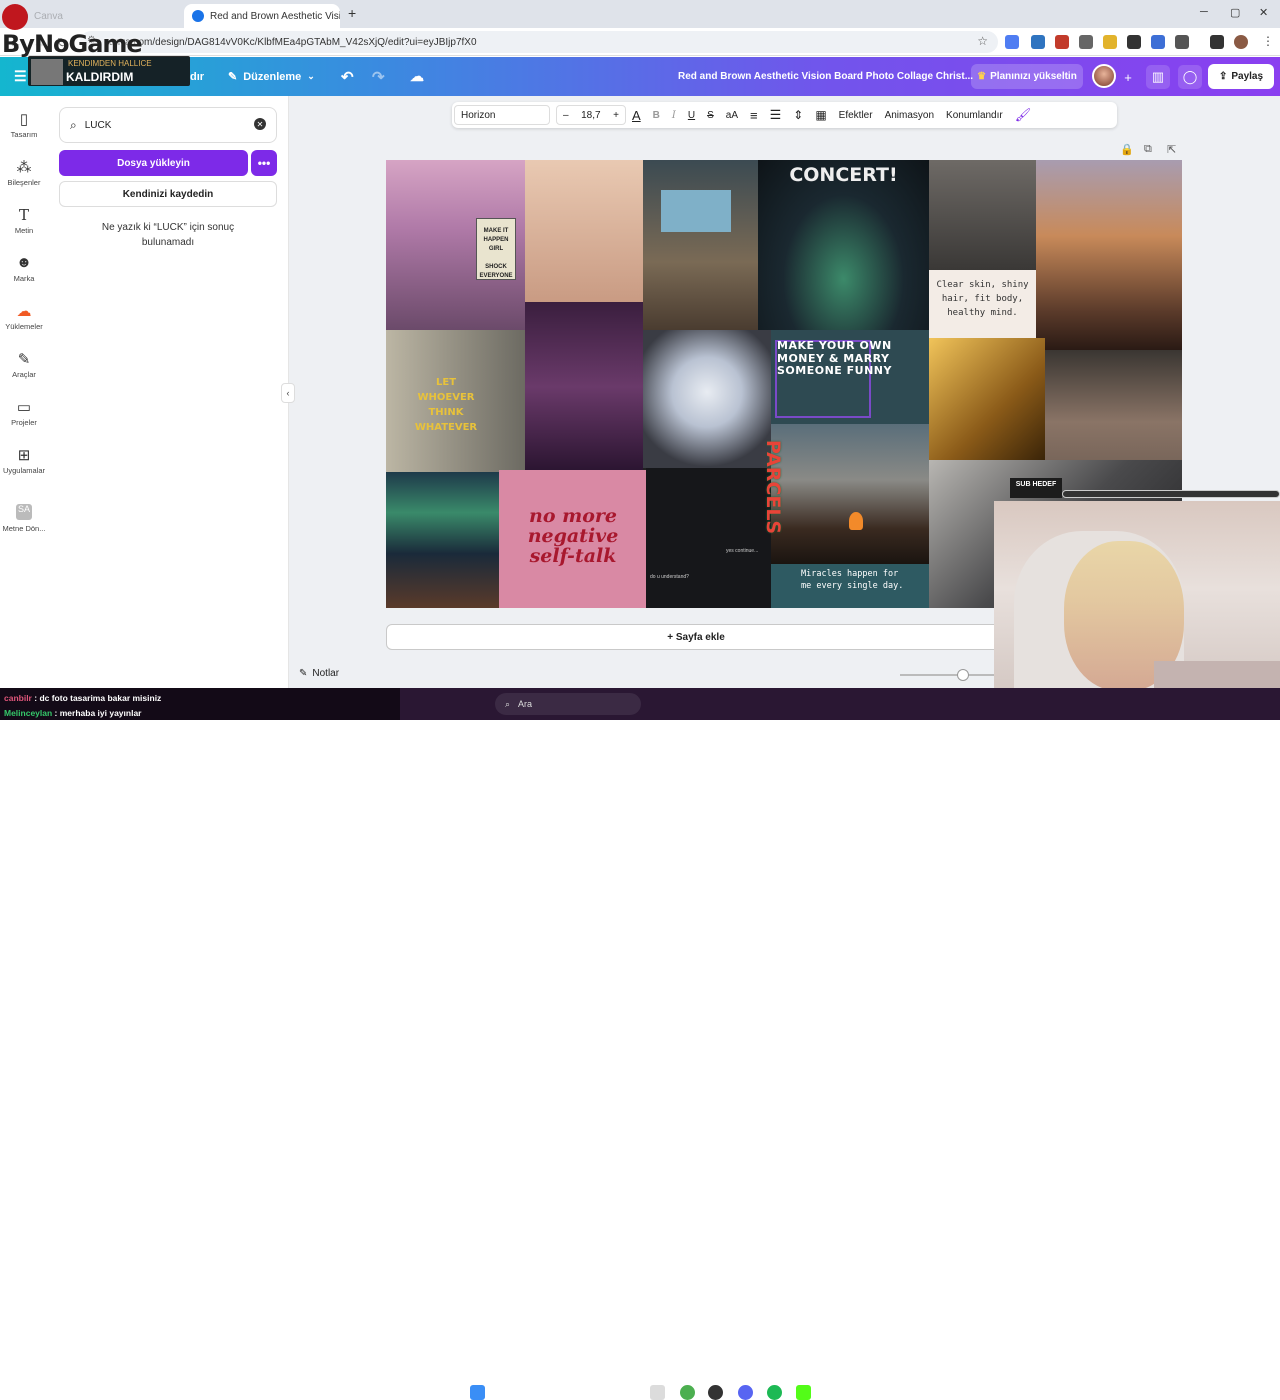  I want to click on photo-concert: CONCERT!, so click(843, 245).